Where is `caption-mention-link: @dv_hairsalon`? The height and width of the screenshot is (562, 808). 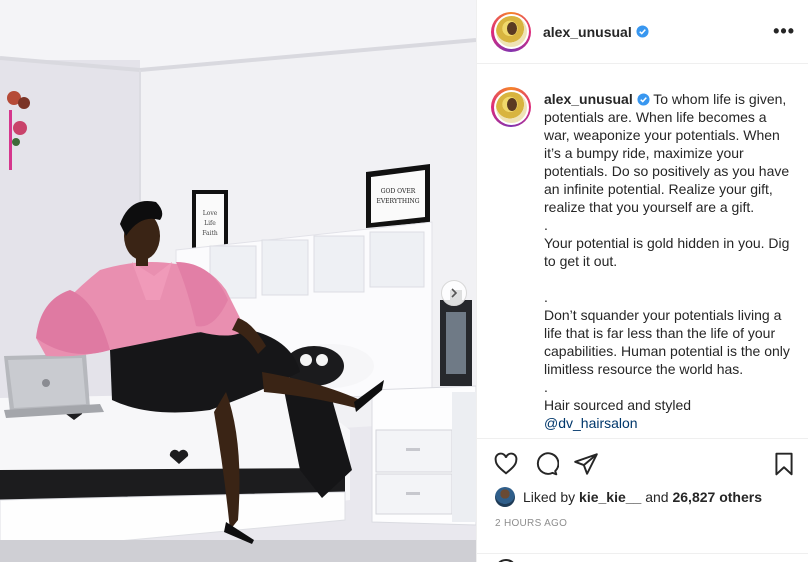
caption-mention-link: @dv_hairsalon is located at coordinates (591, 423).